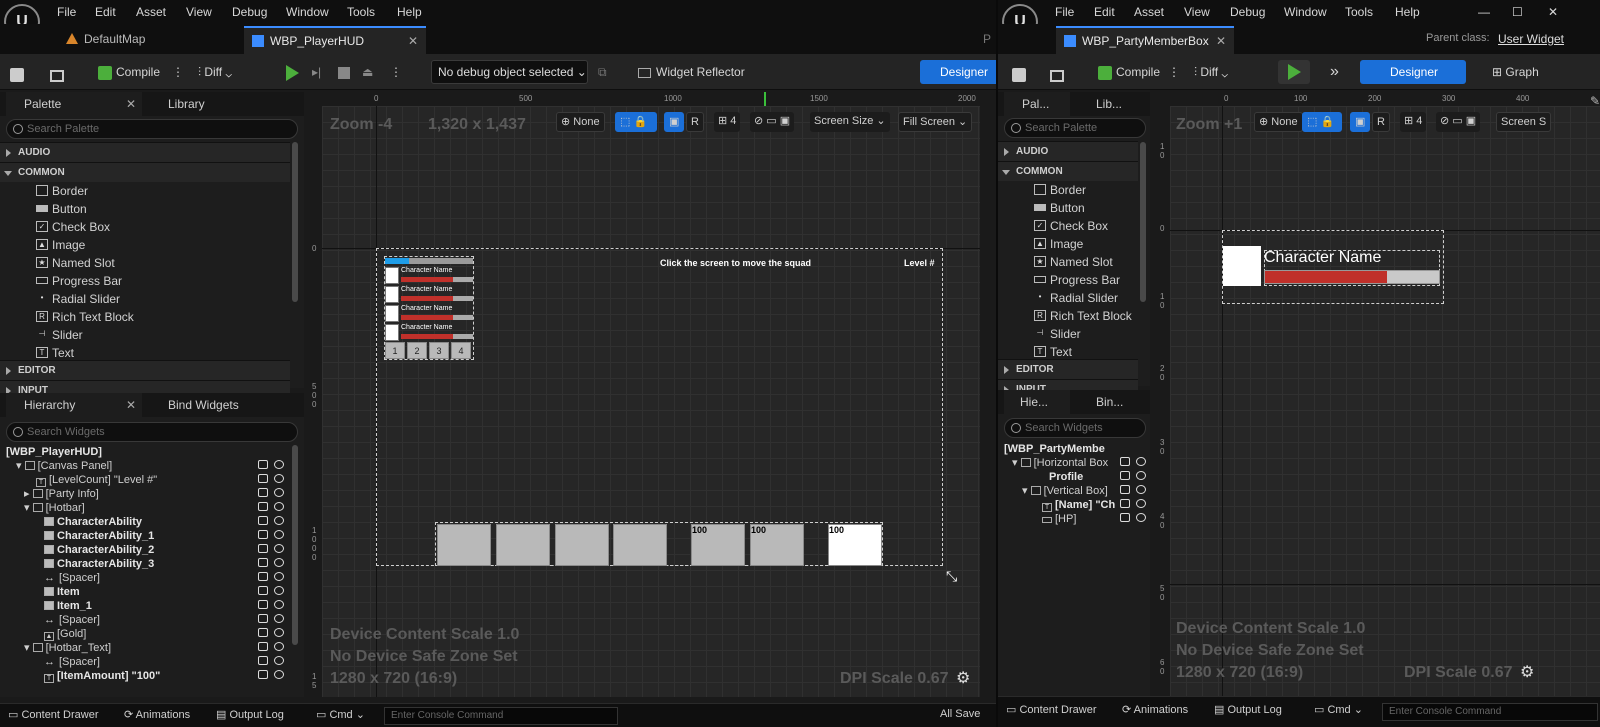 The height and width of the screenshot is (727, 1600). What do you see at coordinates (64, 466) in the screenshot?
I see `tree-canvas-panel: ▾ [Canvas Panel]` at bounding box center [64, 466].